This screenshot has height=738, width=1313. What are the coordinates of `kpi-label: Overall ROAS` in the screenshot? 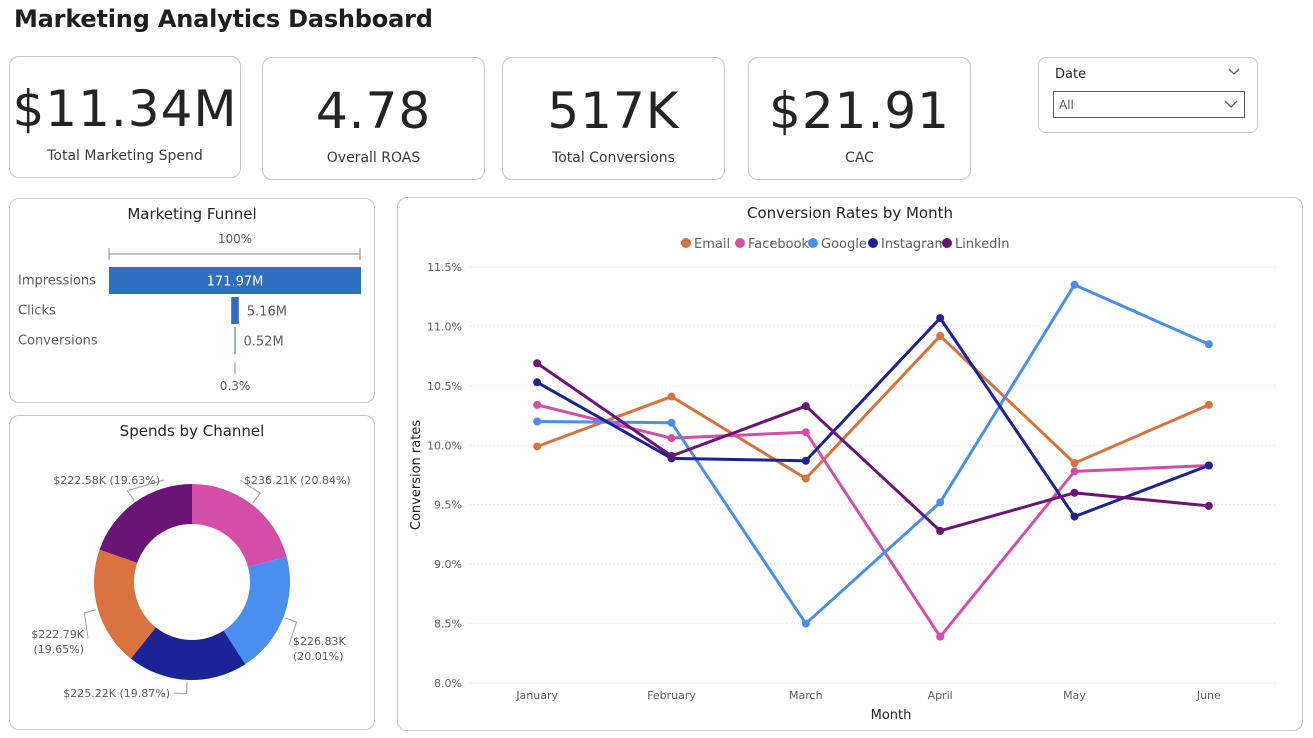 It's located at (373, 158).